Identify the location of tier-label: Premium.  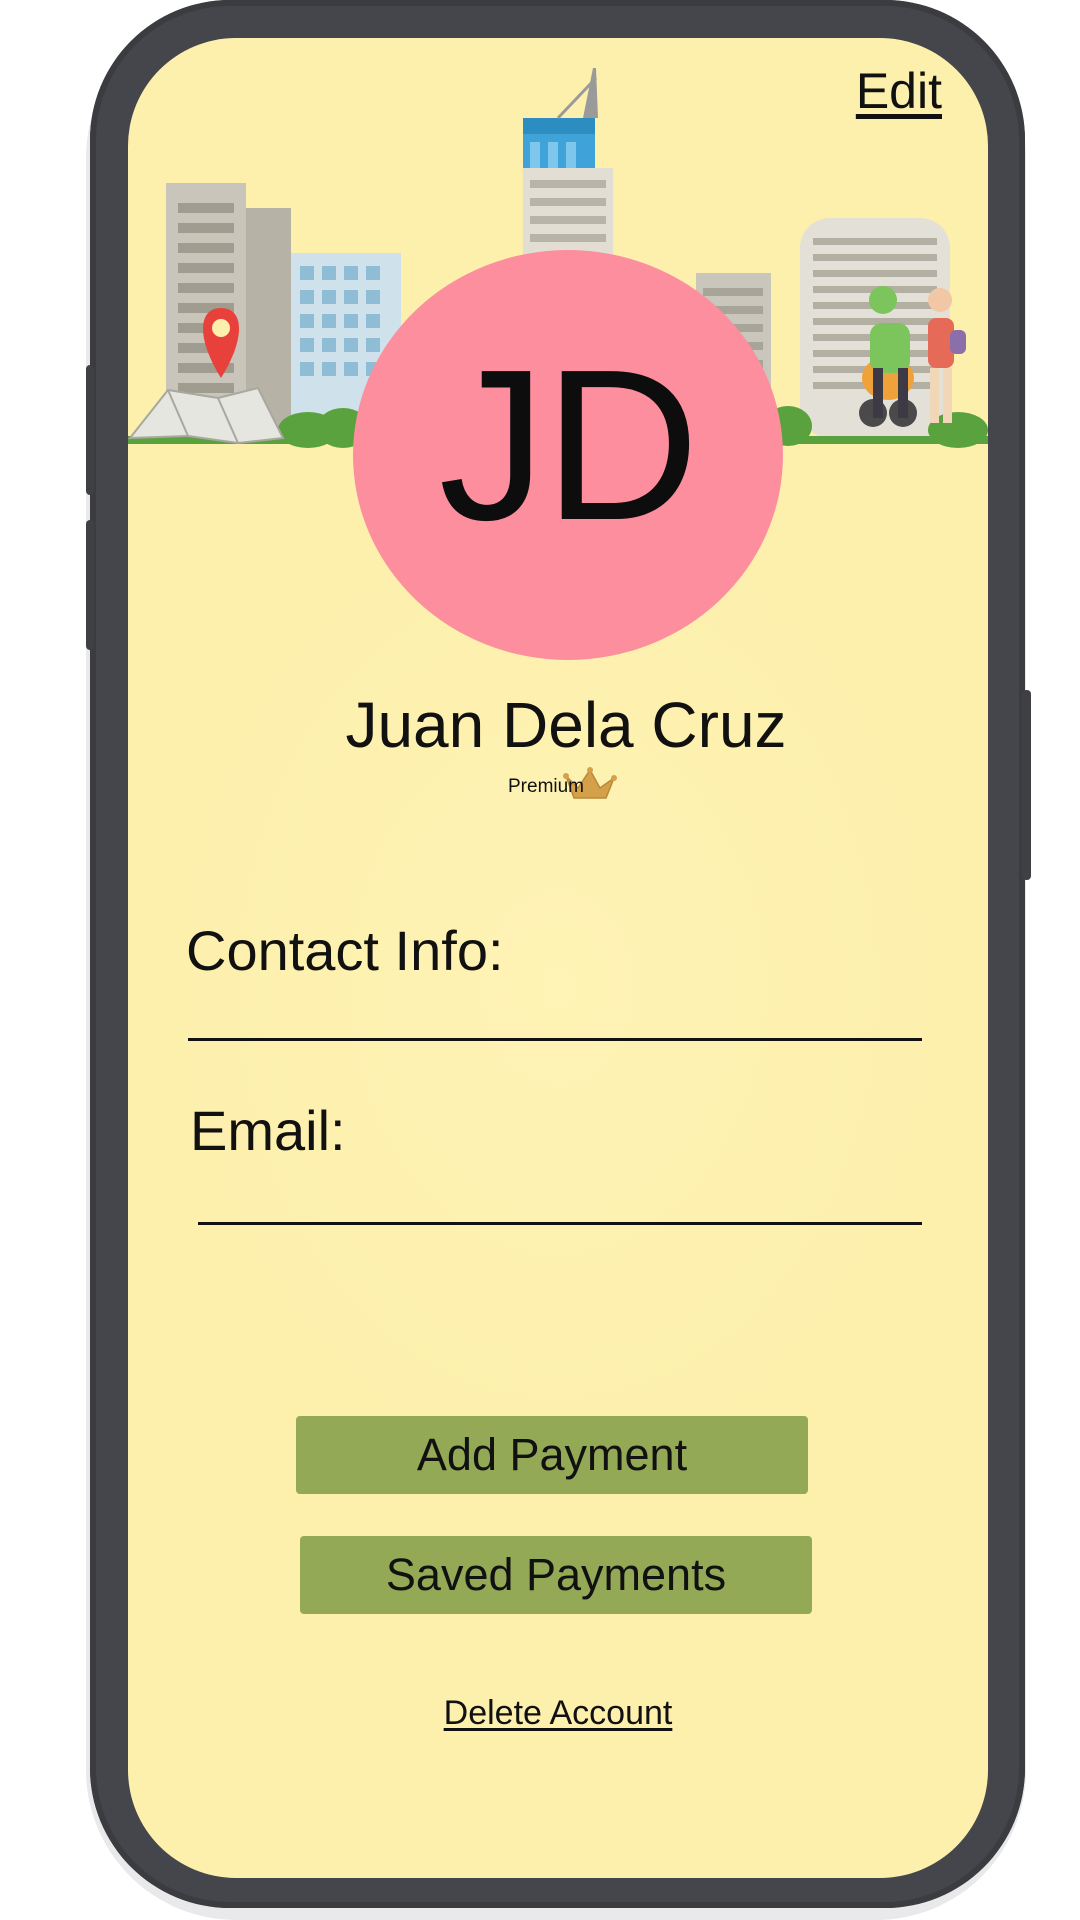
(546, 786).